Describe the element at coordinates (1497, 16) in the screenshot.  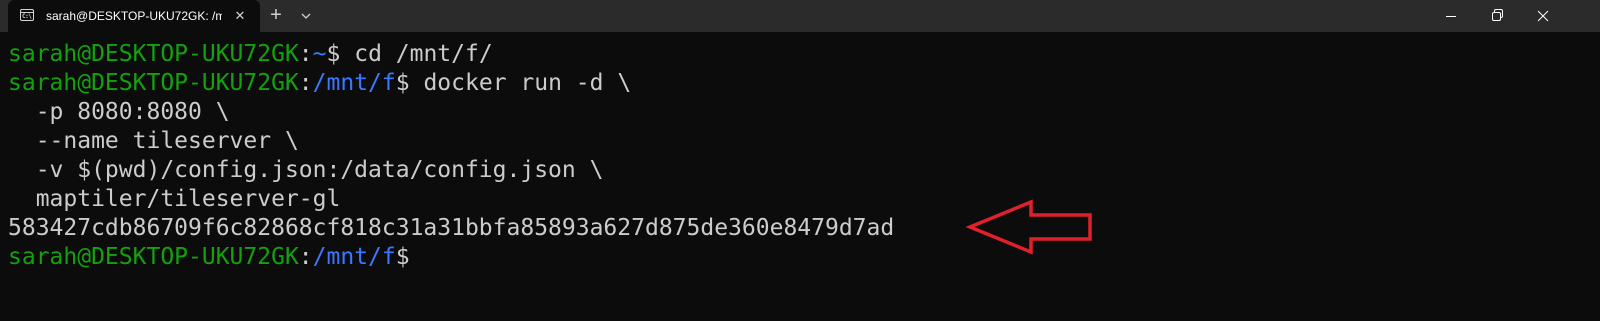
I see `maximize-icon` at that location.